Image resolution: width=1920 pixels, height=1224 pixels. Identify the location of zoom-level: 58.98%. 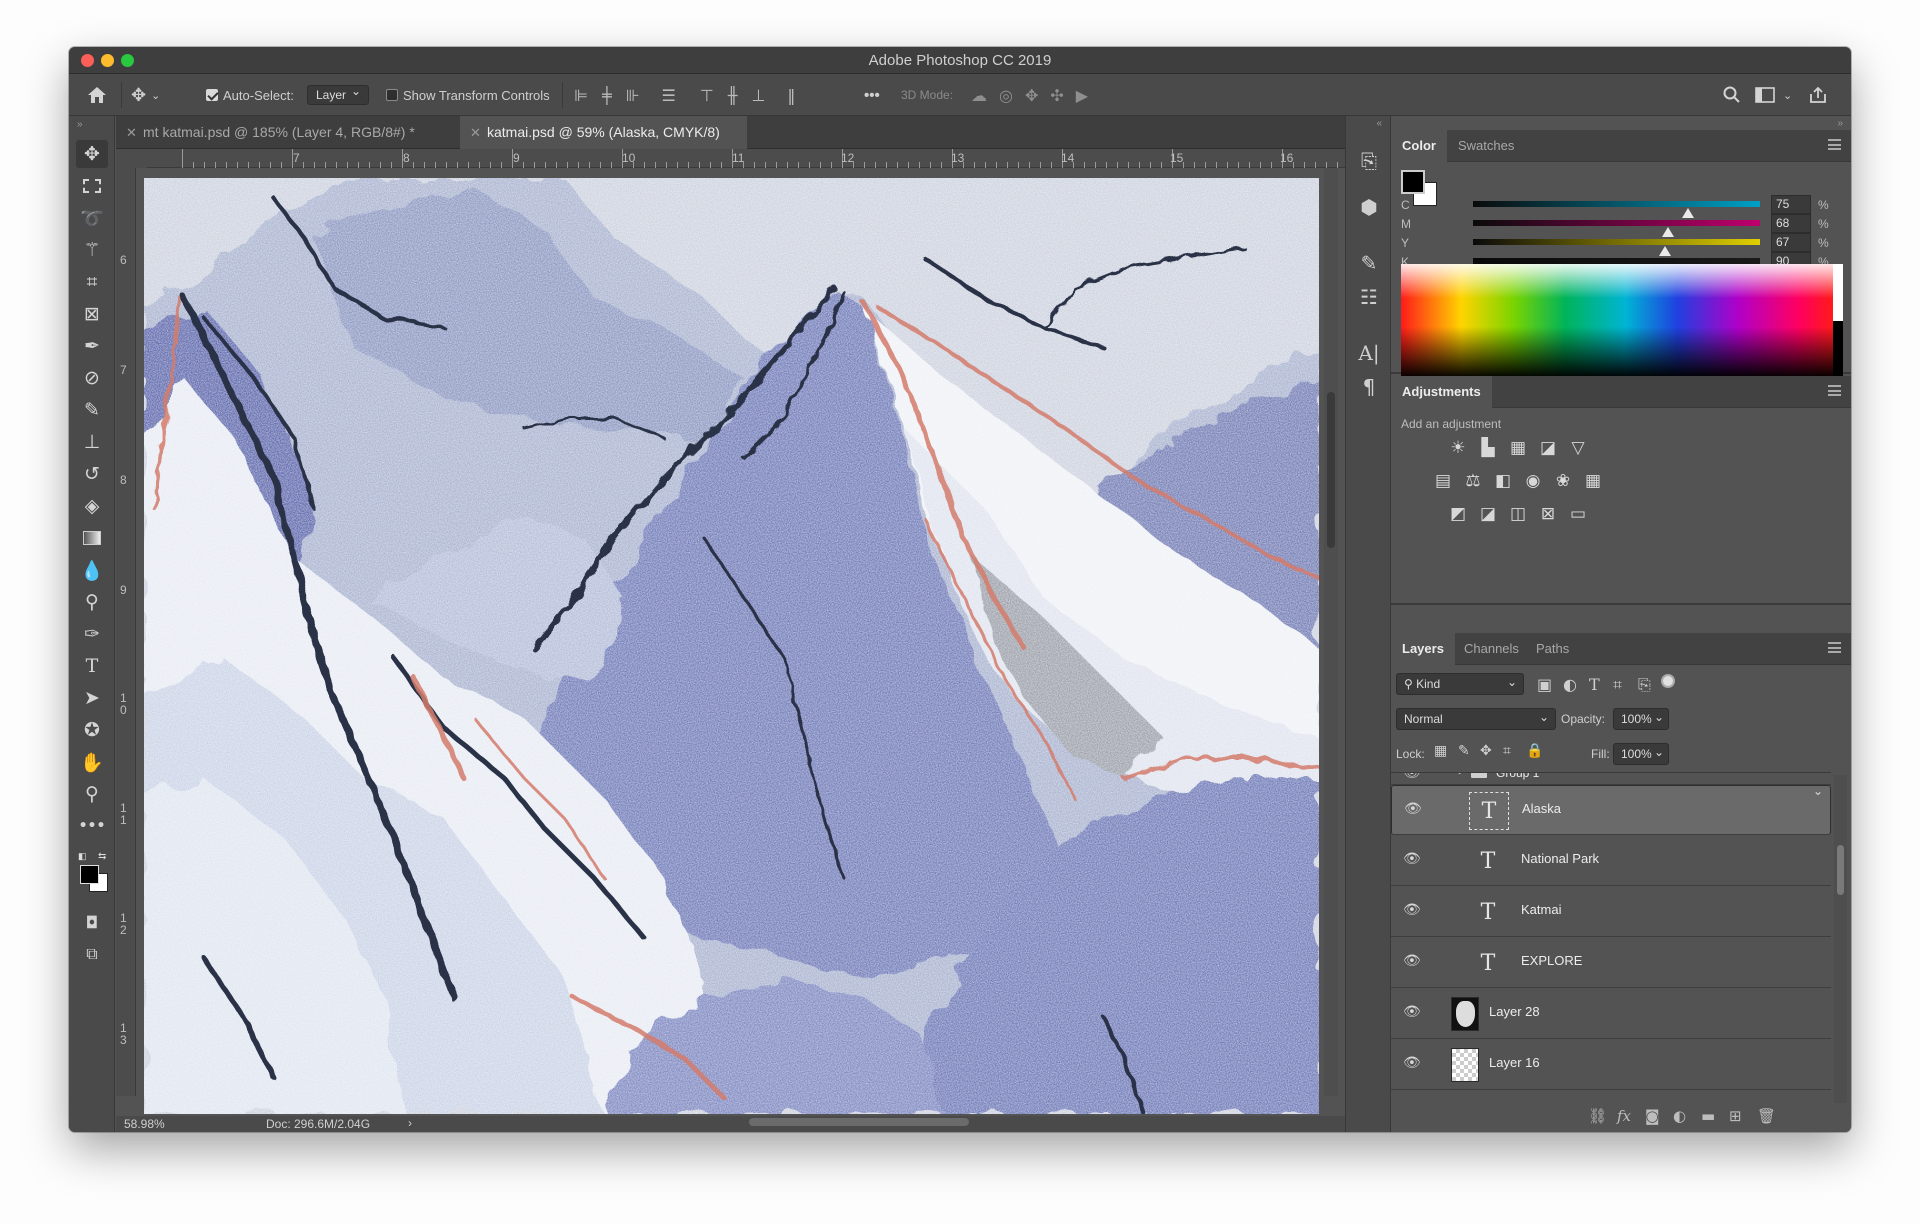
(144, 1124).